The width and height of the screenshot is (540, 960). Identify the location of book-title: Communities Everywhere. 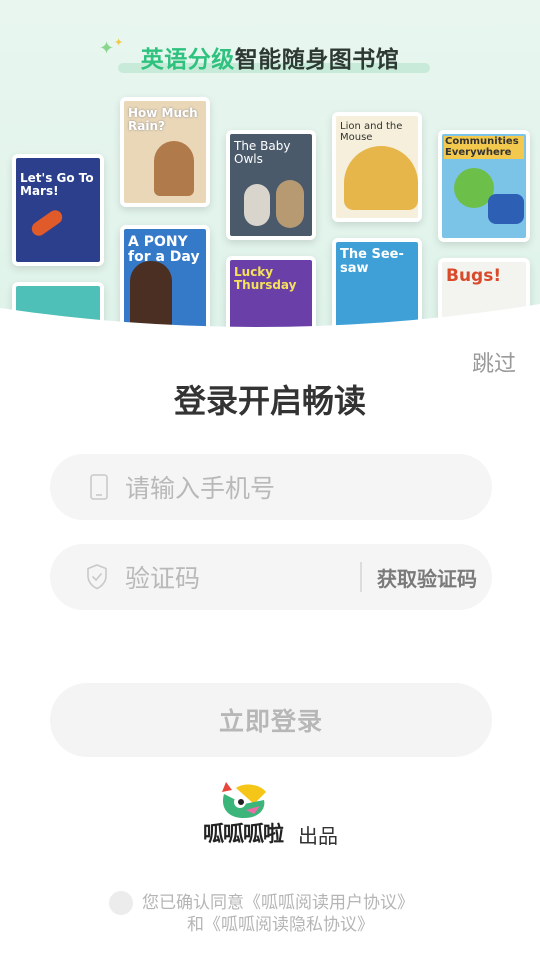
(484, 147).